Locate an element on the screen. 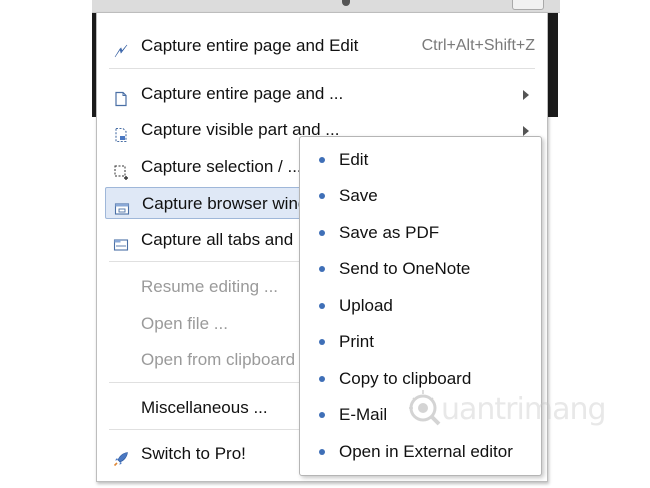 The height and width of the screenshot is (488, 650). menu-item-label: Open from clipboard is located at coordinates (218, 359).